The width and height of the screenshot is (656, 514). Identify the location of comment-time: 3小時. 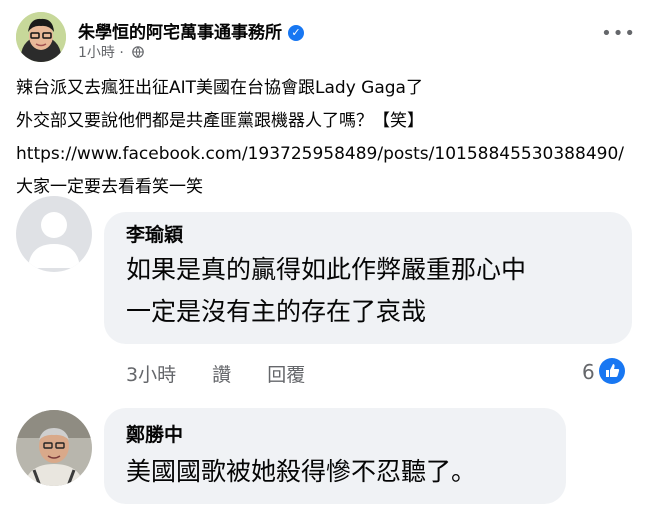
(151, 375).